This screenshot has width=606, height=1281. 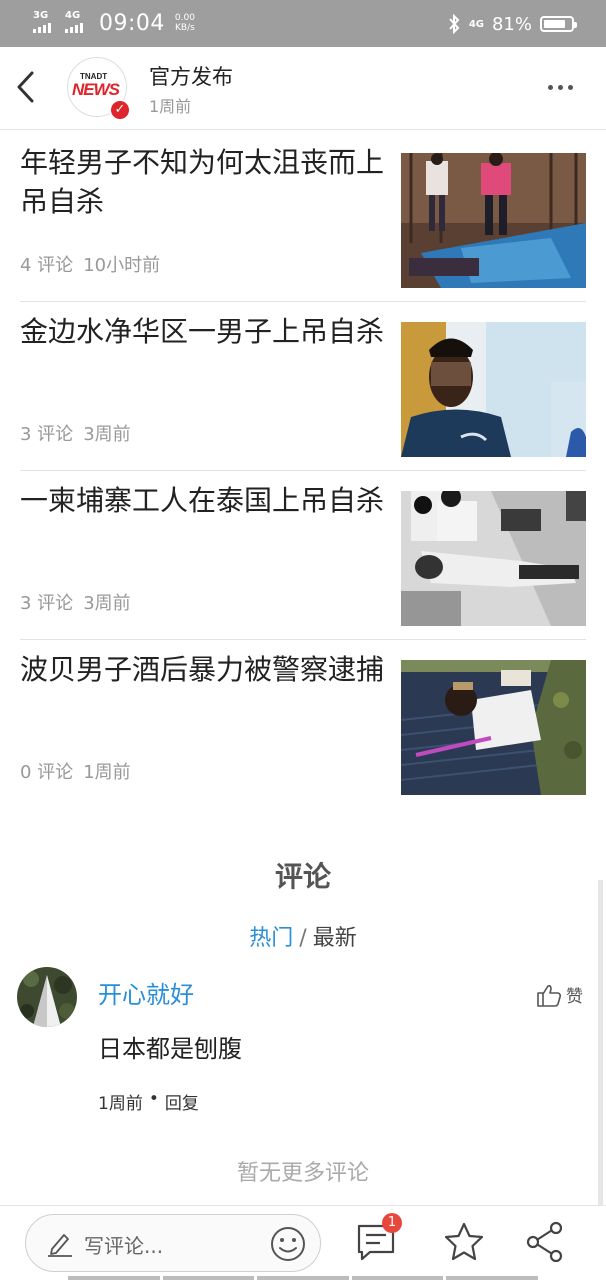 I want to click on signal-3g-icon: 3G, so click(x=46, y=23).